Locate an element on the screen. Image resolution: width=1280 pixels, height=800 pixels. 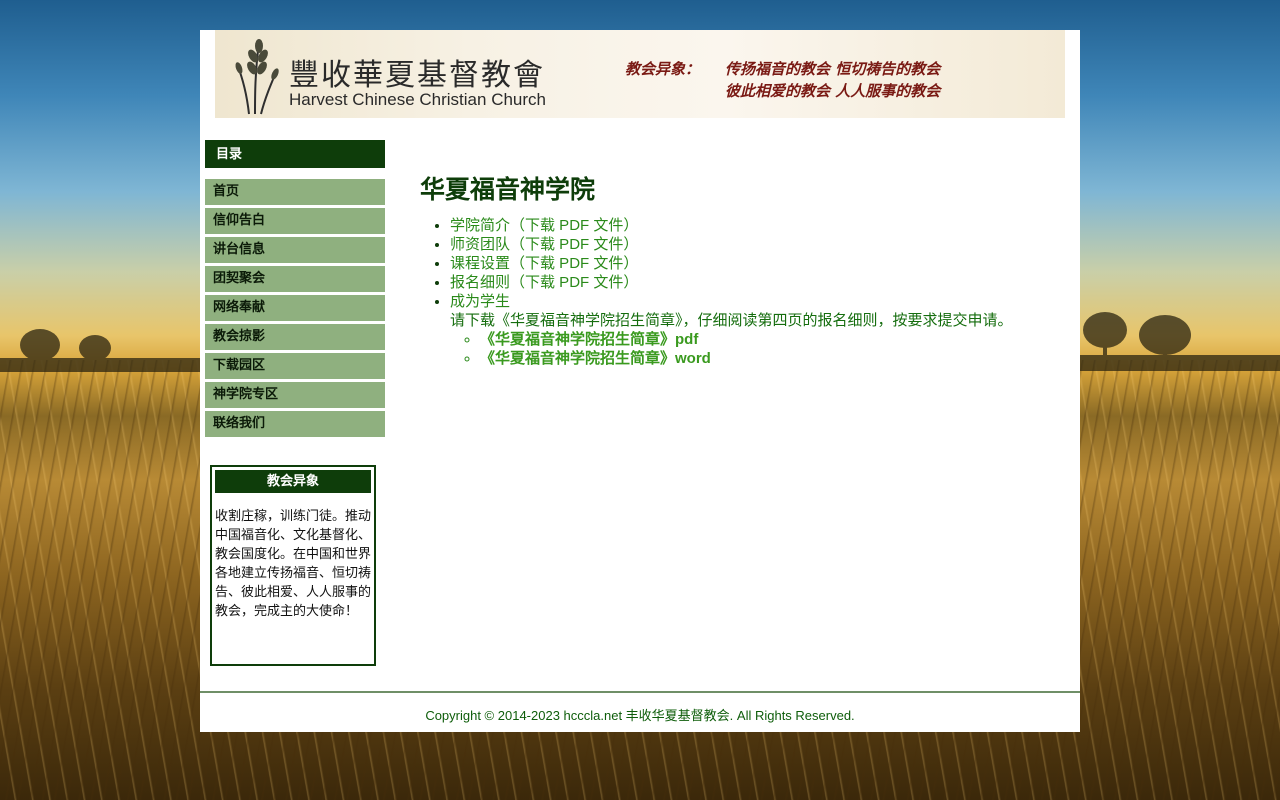
download-pdf-introduction-link: （下载 PDF 文件） is located at coordinates (574, 225).